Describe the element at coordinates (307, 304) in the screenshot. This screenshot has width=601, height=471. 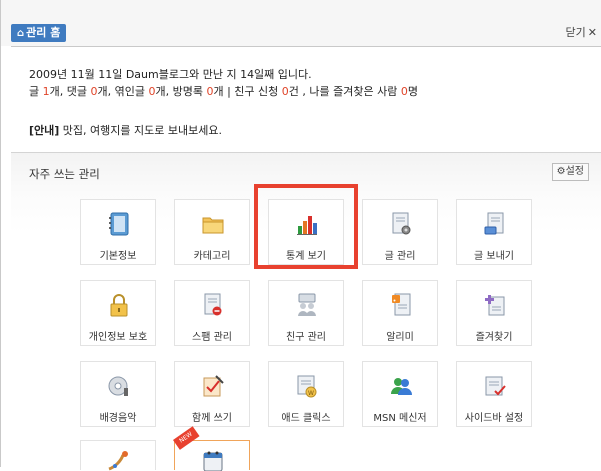
I see `friends-icon` at that location.